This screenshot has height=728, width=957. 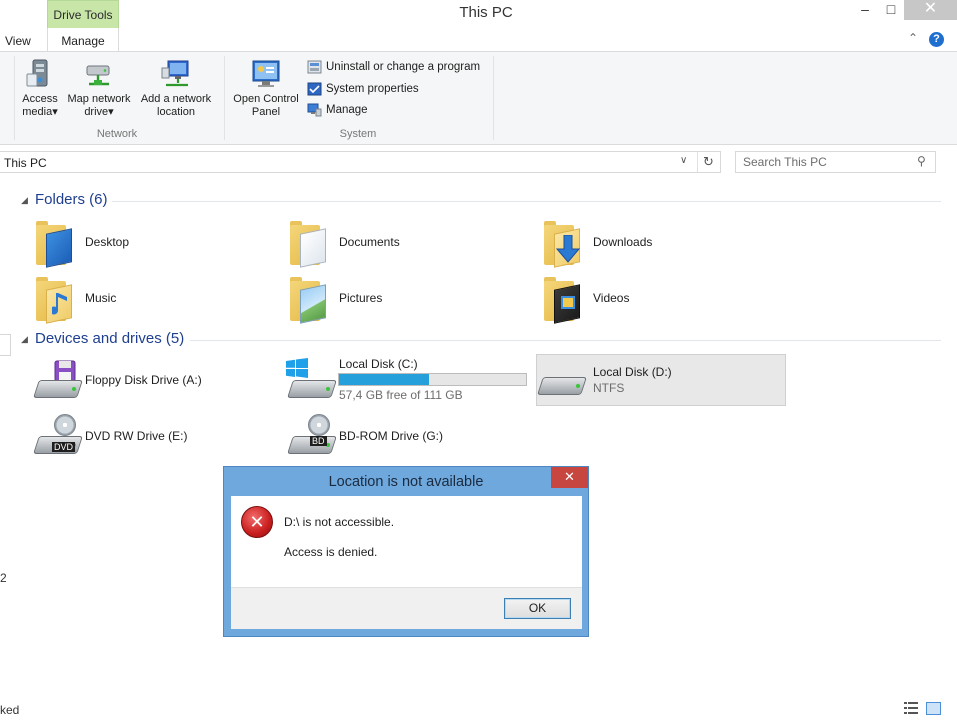 What do you see at coordinates (369, 242) in the screenshot?
I see `folder-label: Documents` at bounding box center [369, 242].